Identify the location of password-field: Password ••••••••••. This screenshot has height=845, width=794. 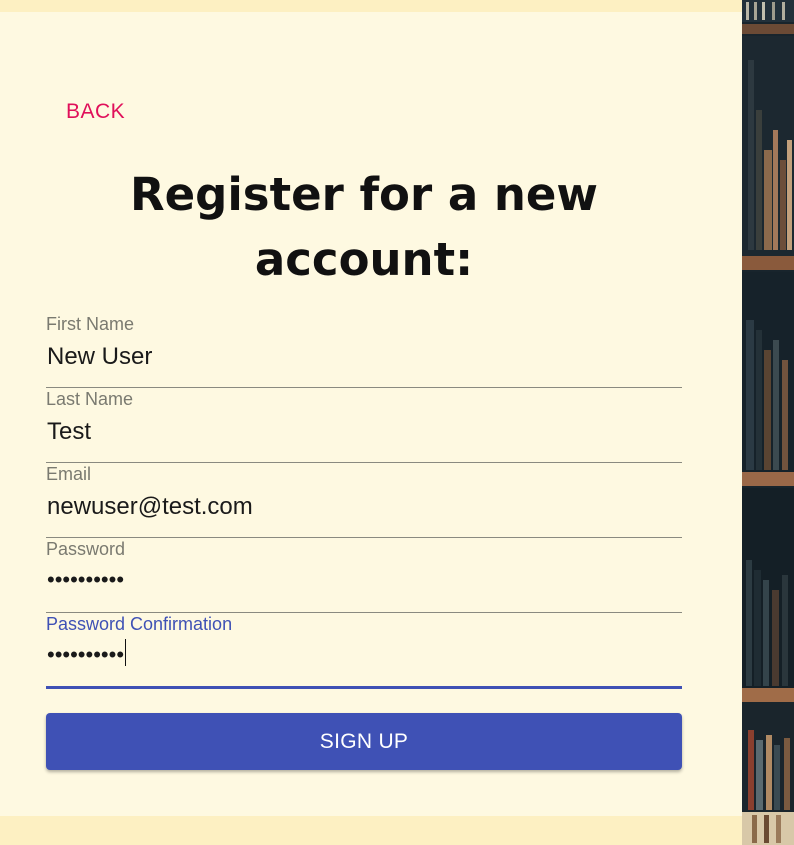
(364, 575).